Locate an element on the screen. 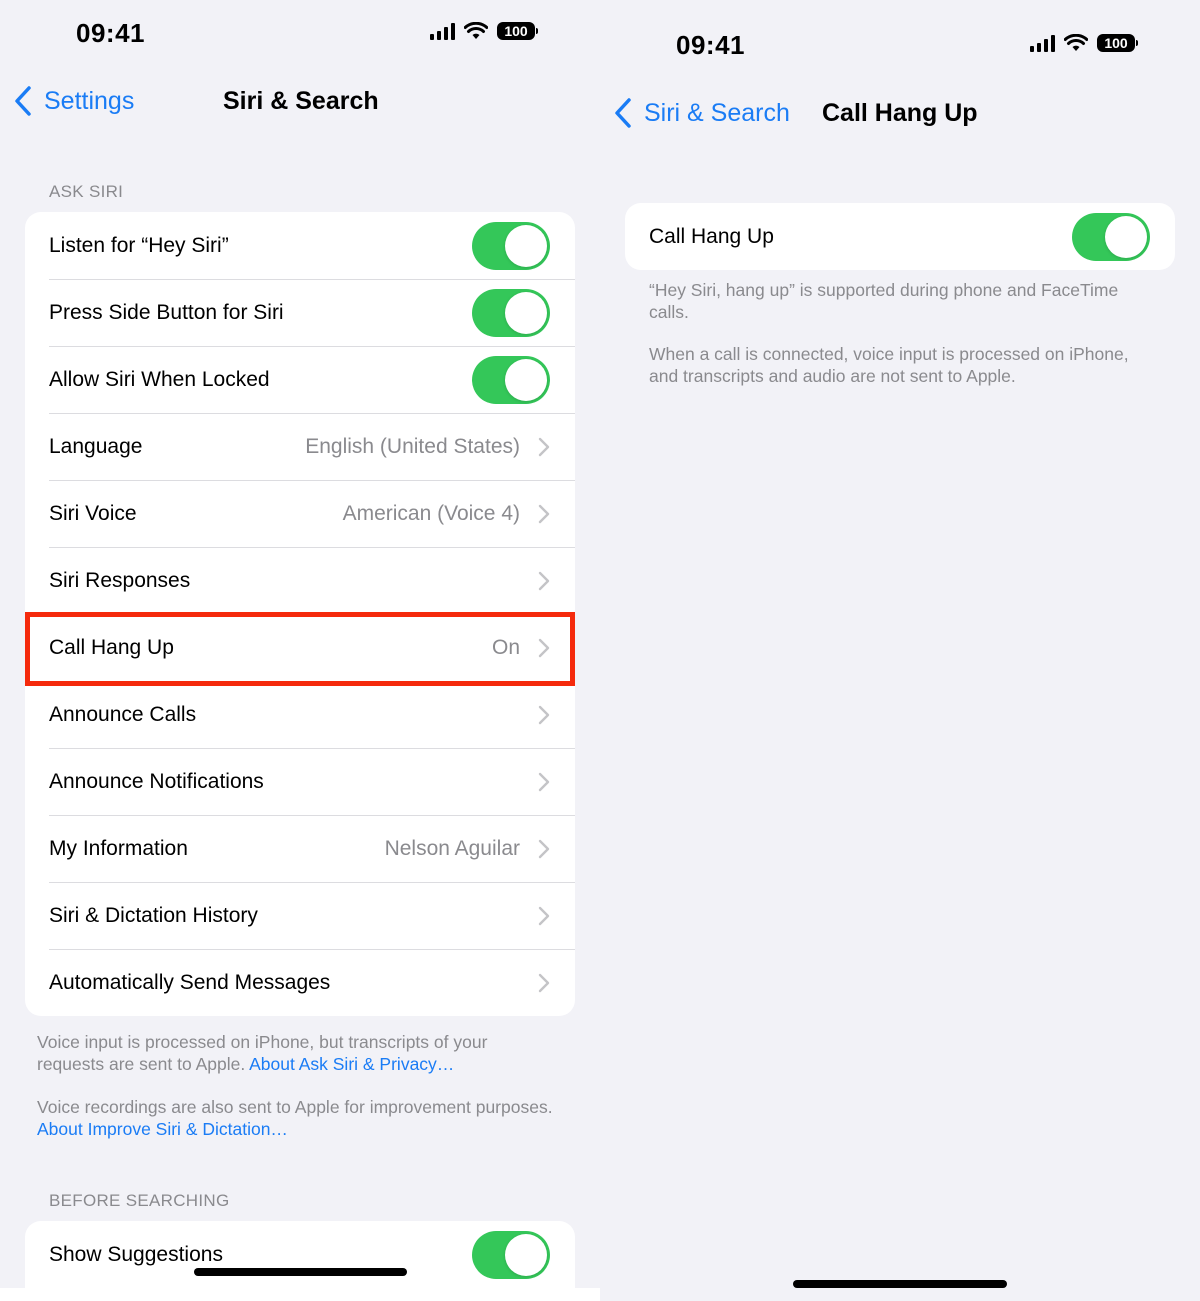 This screenshot has height=1301, width=1200. row-listen-hey-siri: Listen for “Hey Siri” is located at coordinates (300, 245).